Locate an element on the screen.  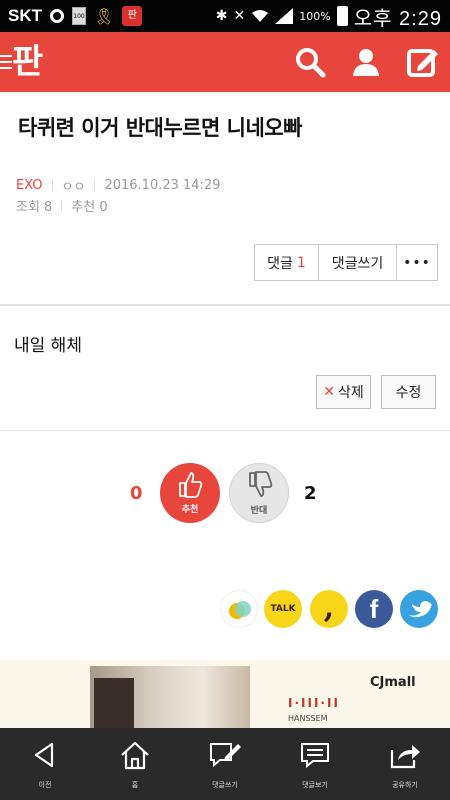
nav-home-label: 홈 is located at coordinates (135, 785).